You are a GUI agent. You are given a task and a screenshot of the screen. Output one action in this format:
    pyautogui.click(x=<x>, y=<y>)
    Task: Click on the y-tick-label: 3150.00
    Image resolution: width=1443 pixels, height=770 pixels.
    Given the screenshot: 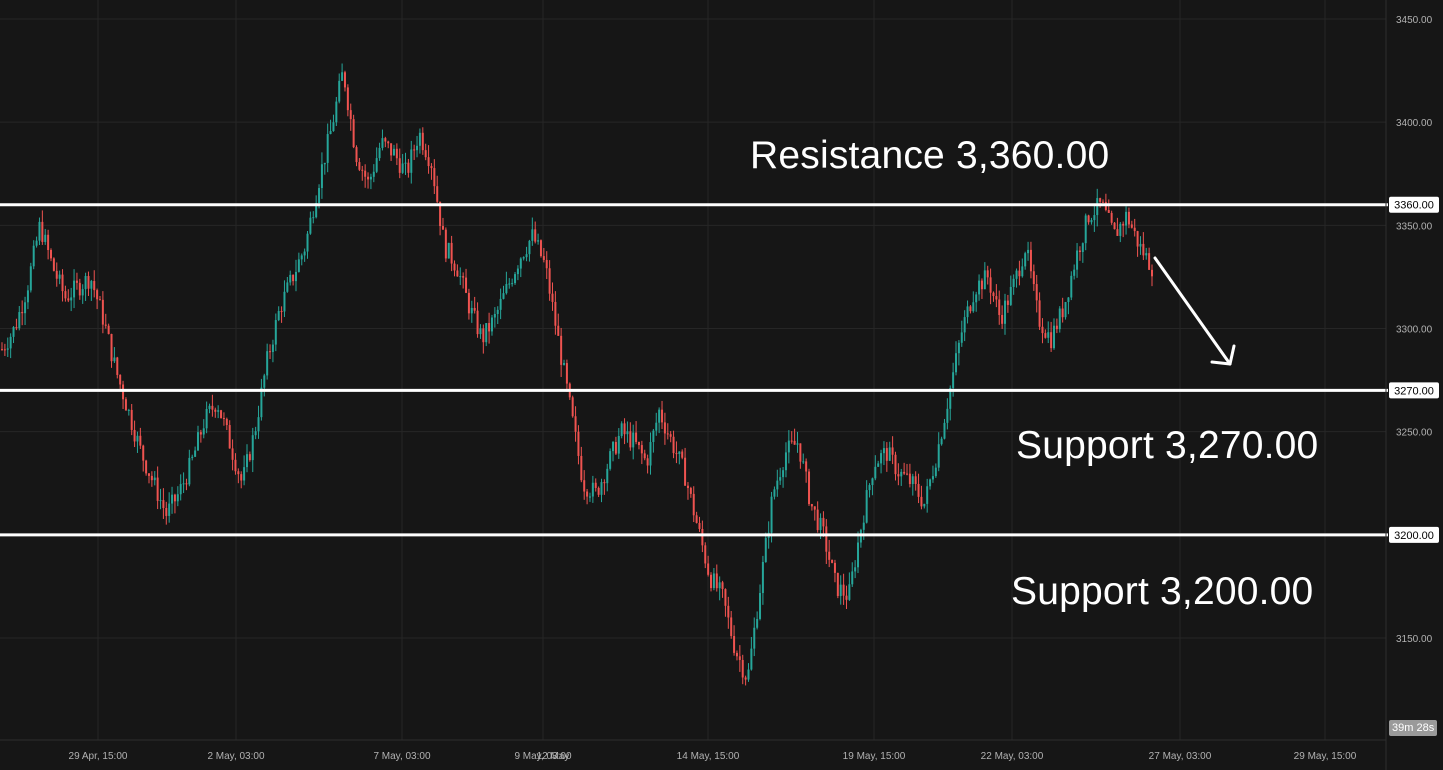 What is the action you would take?
    pyautogui.click(x=1414, y=639)
    